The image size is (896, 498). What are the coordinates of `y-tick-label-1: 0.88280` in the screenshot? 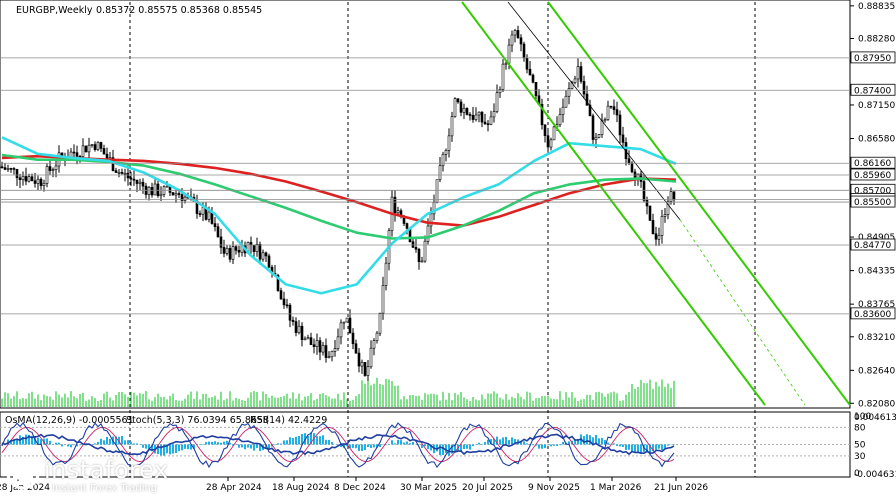 It's located at (876, 39).